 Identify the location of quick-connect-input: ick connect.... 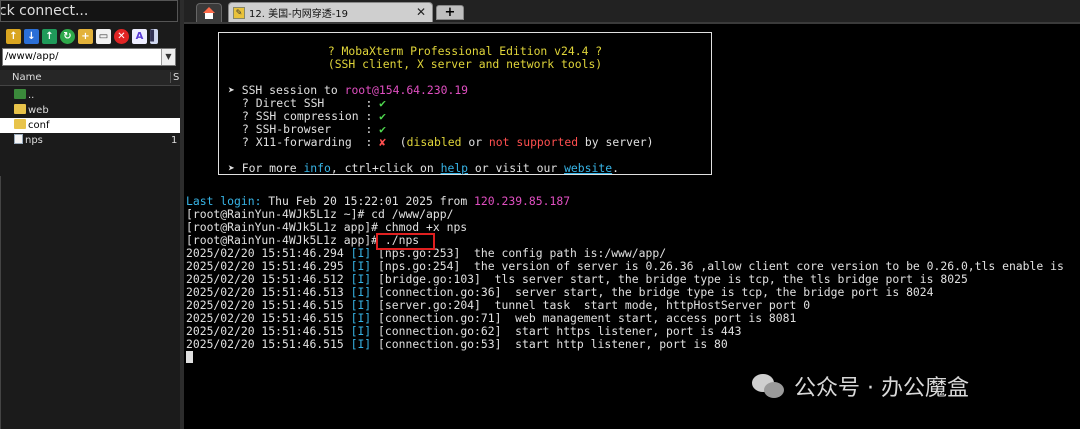
(89, 11).